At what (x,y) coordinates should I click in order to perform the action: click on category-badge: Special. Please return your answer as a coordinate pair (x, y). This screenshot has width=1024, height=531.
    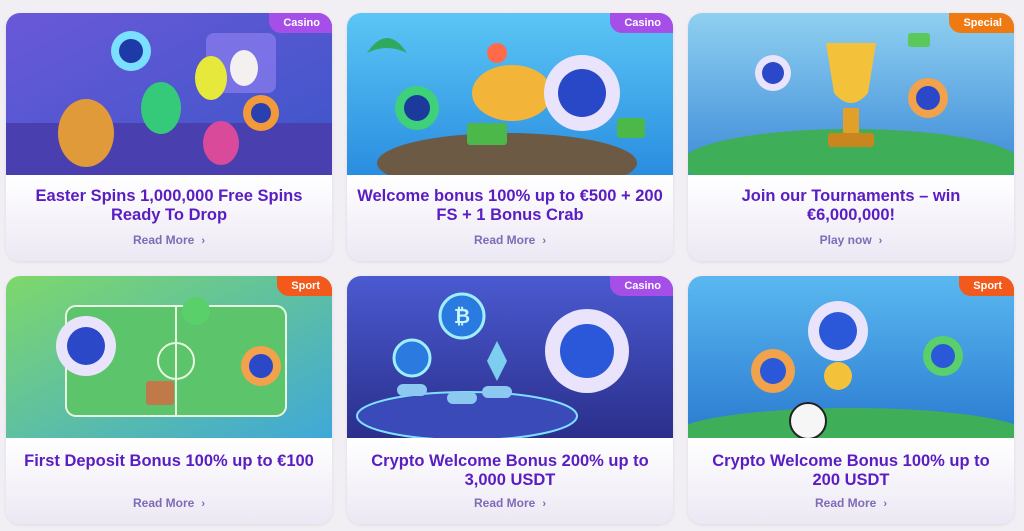
    Looking at the image, I should click on (981, 23).